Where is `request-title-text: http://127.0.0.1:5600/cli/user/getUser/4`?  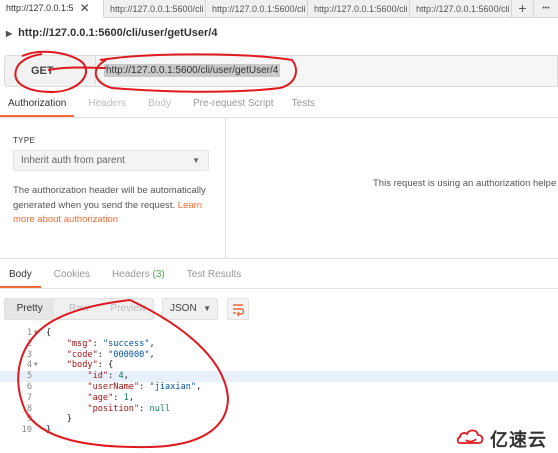
request-title-text: http://127.0.0.1:5600/cli/user/getUser/4 is located at coordinates (118, 33).